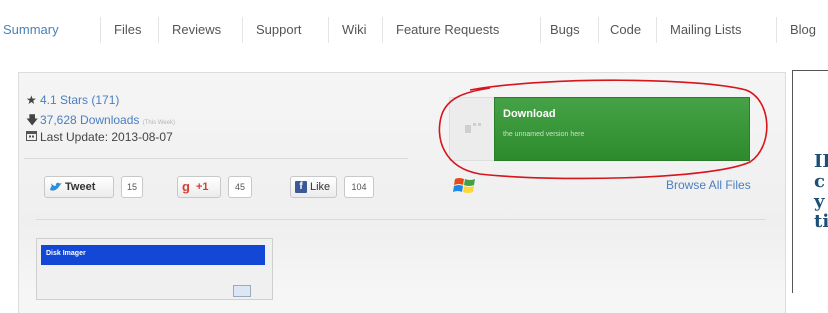 Image resolution: width=828 pixels, height=313 pixels. Describe the element at coordinates (66, 253) in the screenshot. I see `thumbnail-title: Disk Imager` at that location.